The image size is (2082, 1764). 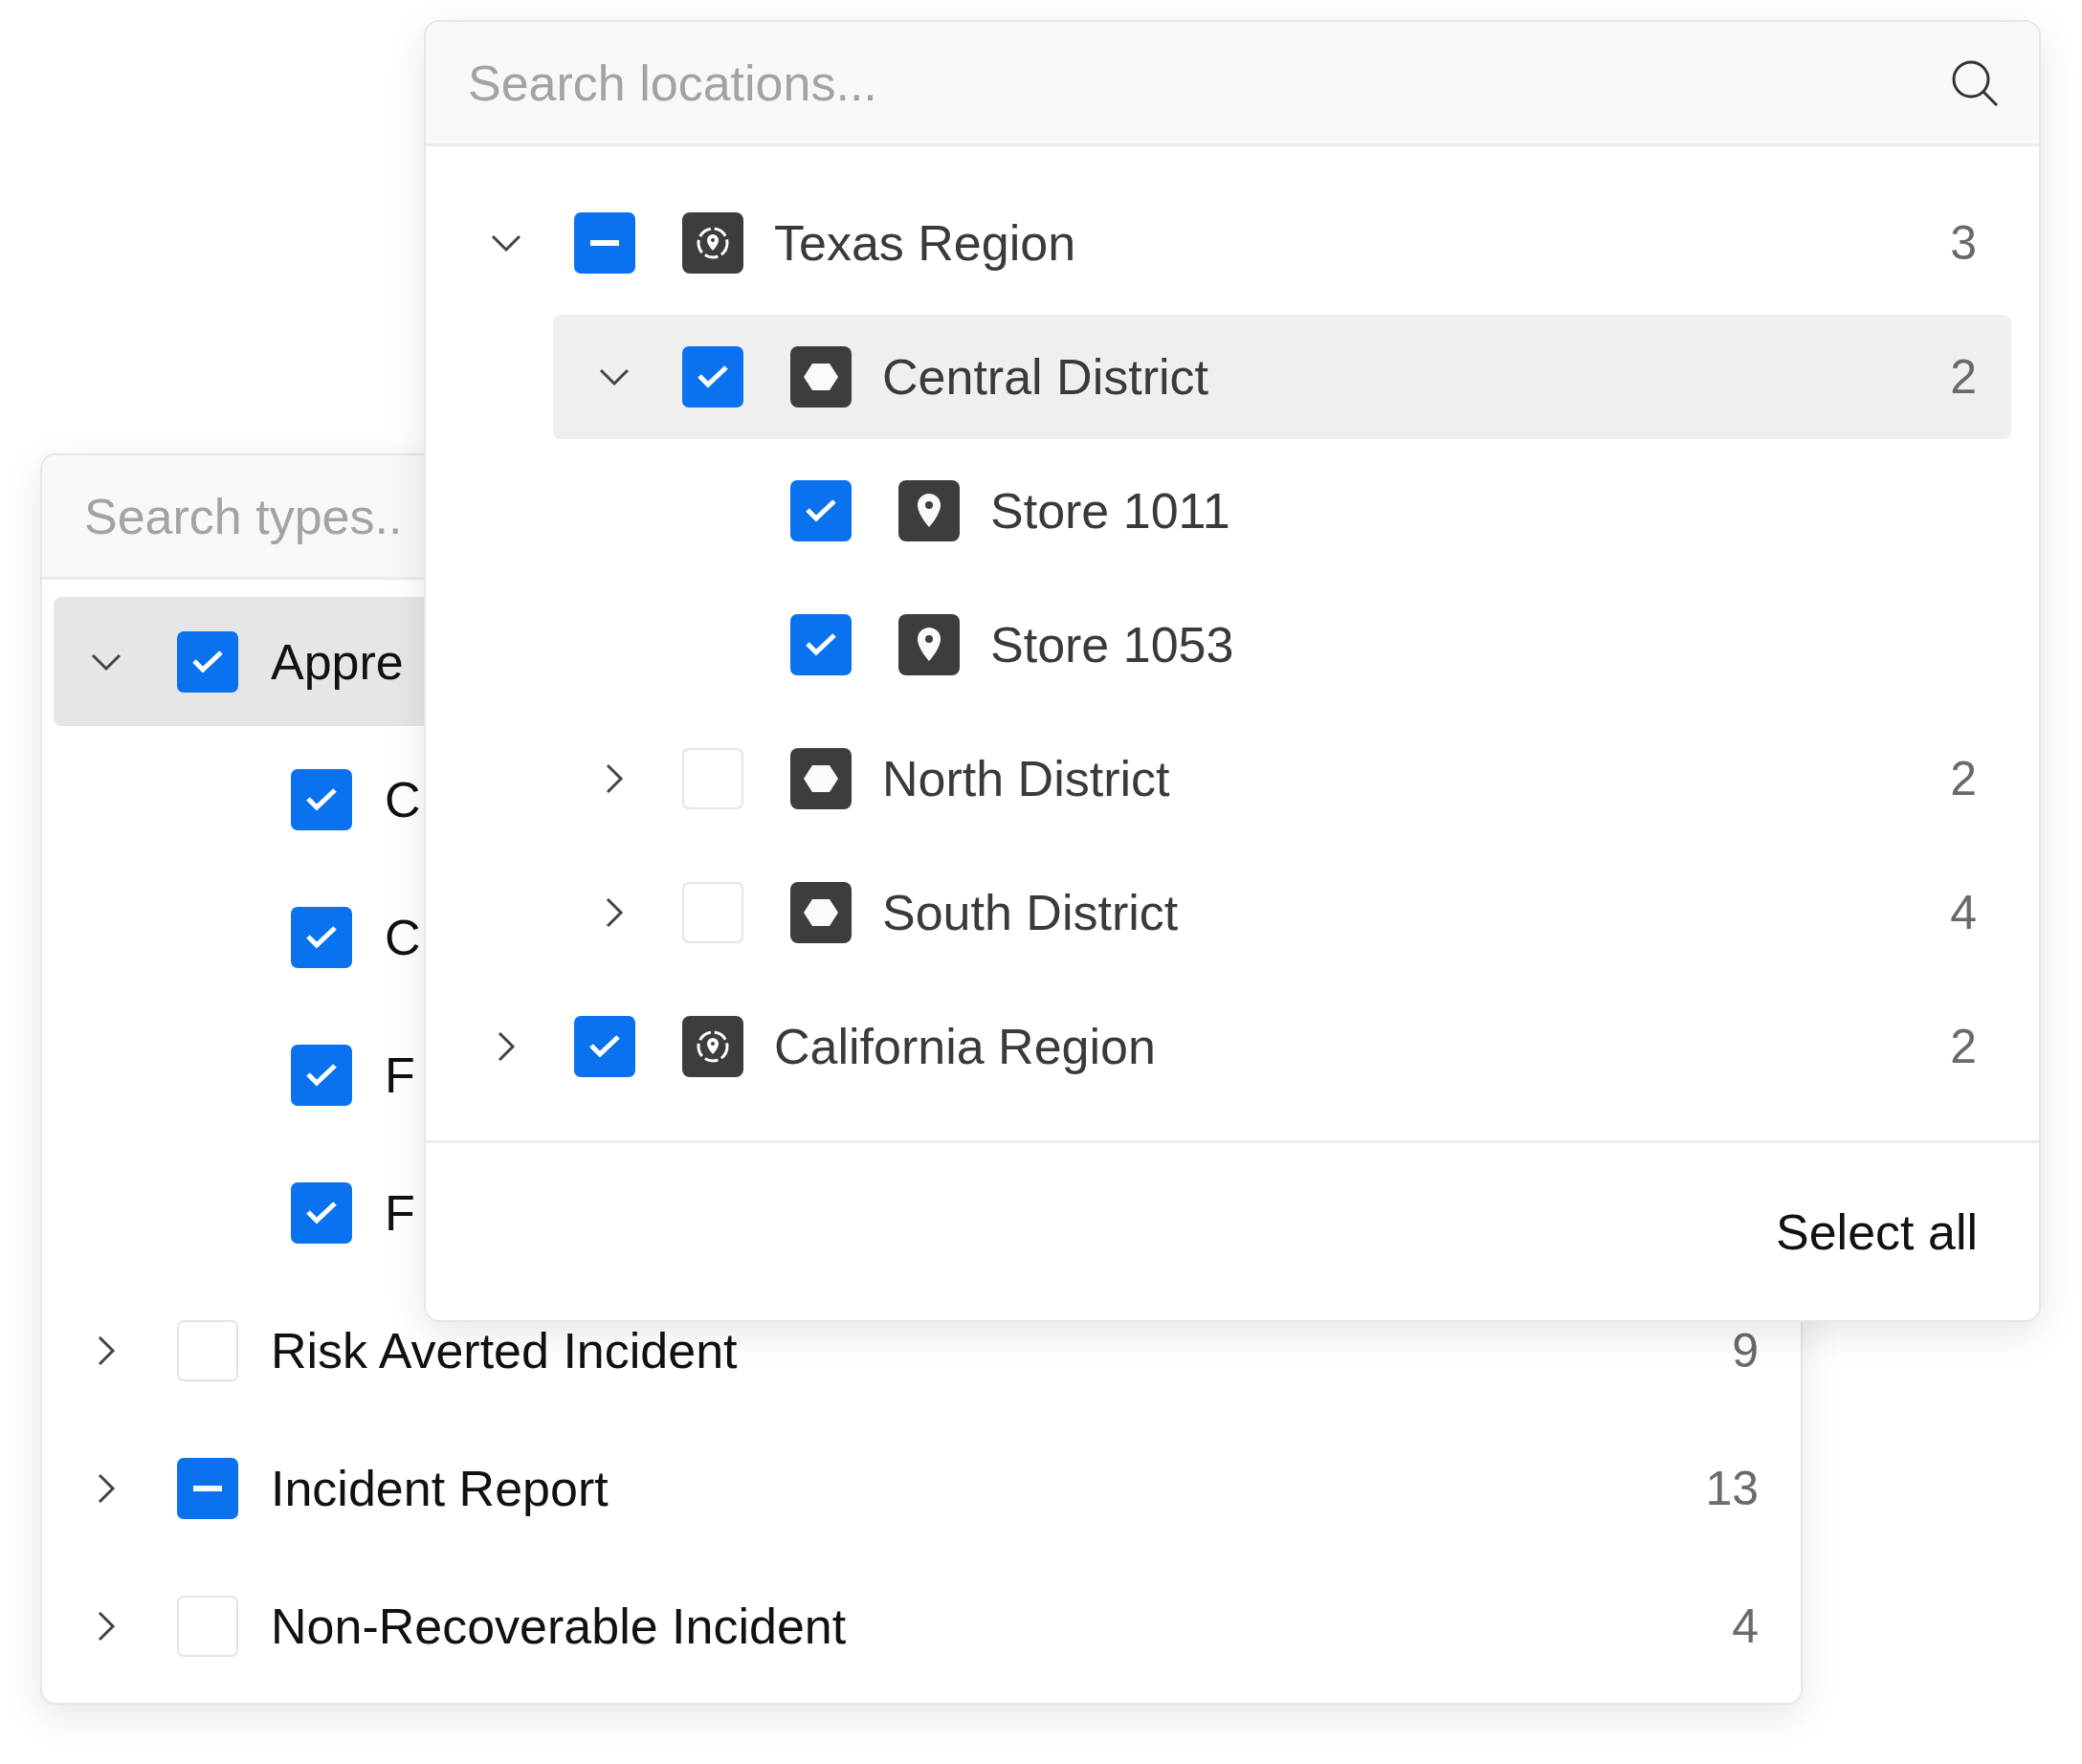 What do you see at coordinates (1745, 1350) in the screenshot?
I see `item-count: 9` at bounding box center [1745, 1350].